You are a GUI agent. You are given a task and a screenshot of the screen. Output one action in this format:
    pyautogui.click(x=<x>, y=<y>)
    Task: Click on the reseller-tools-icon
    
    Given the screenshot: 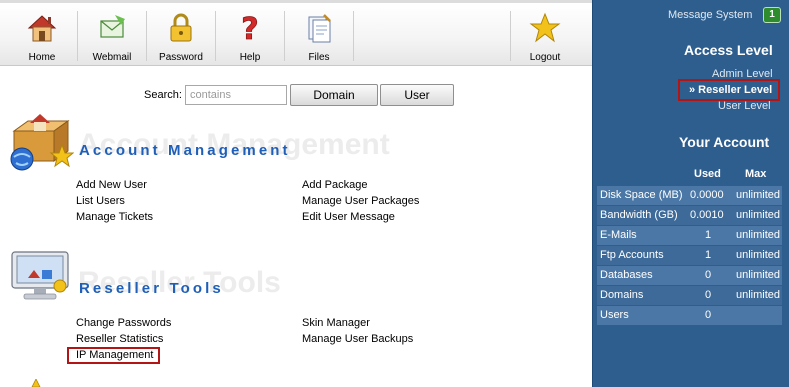 What is the action you would take?
    pyautogui.click(x=40, y=275)
    